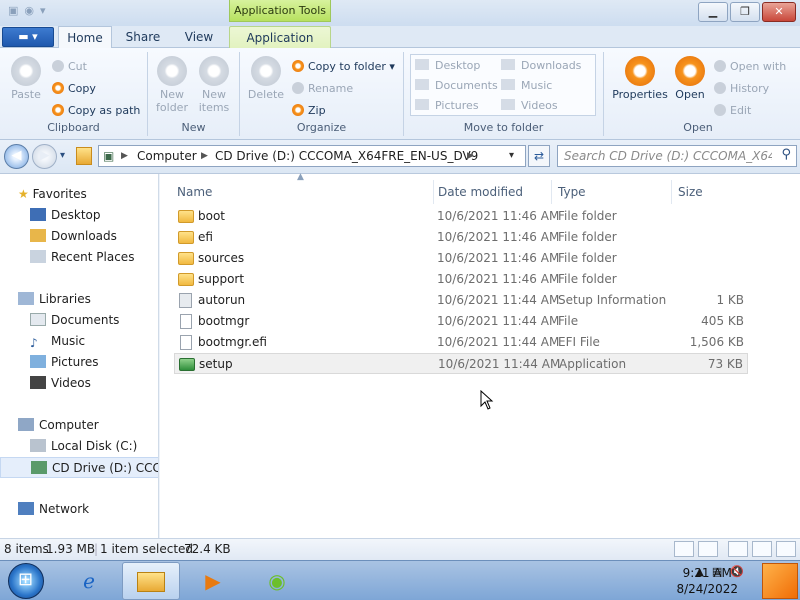  Describe the element at coordinates (94, 446) in the screenshot. I see `nav-item-local-disk: Local Disk (C:)` at that location.